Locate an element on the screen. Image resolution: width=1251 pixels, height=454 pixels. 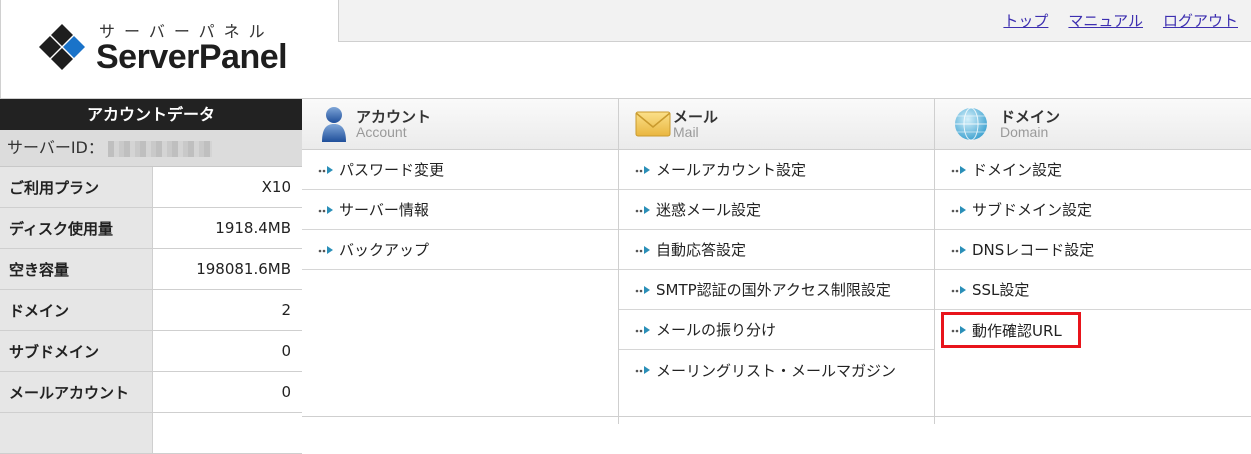
row-label: サブドメイン is located at coordinates (76, 351).